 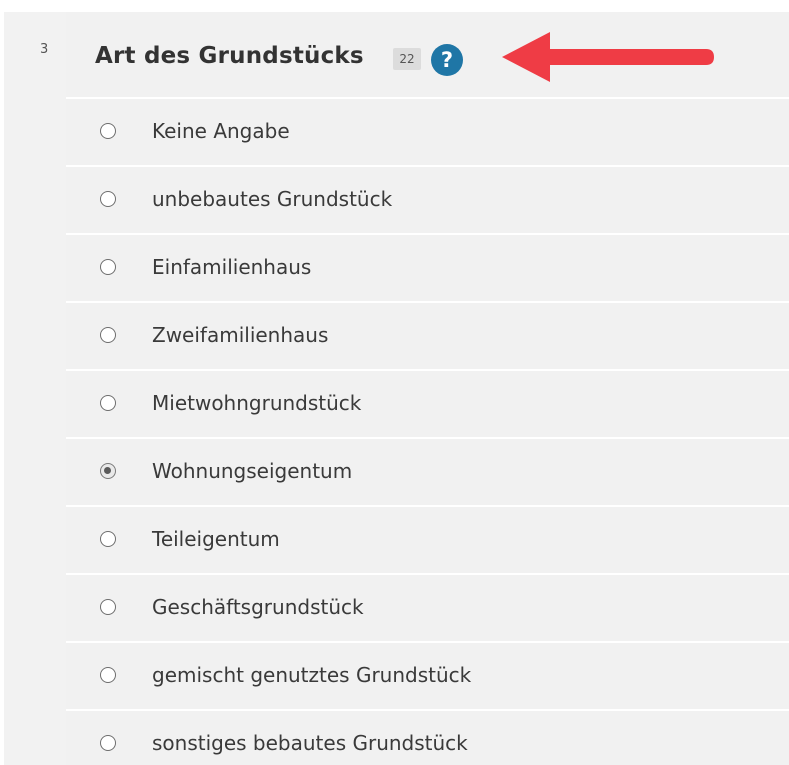 What do you see at coordinates (229, 56) in the screenshot?
I see `question-title: Art des Grundstücks` at bounding box center [229, 56].